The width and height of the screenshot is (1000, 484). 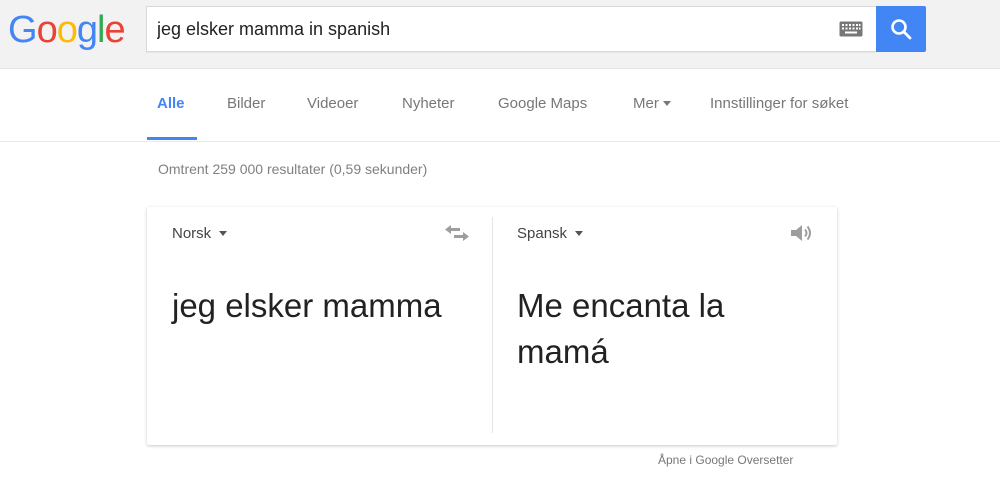 I want to click on source-text: jeg elsker mamma, so click(x=307, y=305).